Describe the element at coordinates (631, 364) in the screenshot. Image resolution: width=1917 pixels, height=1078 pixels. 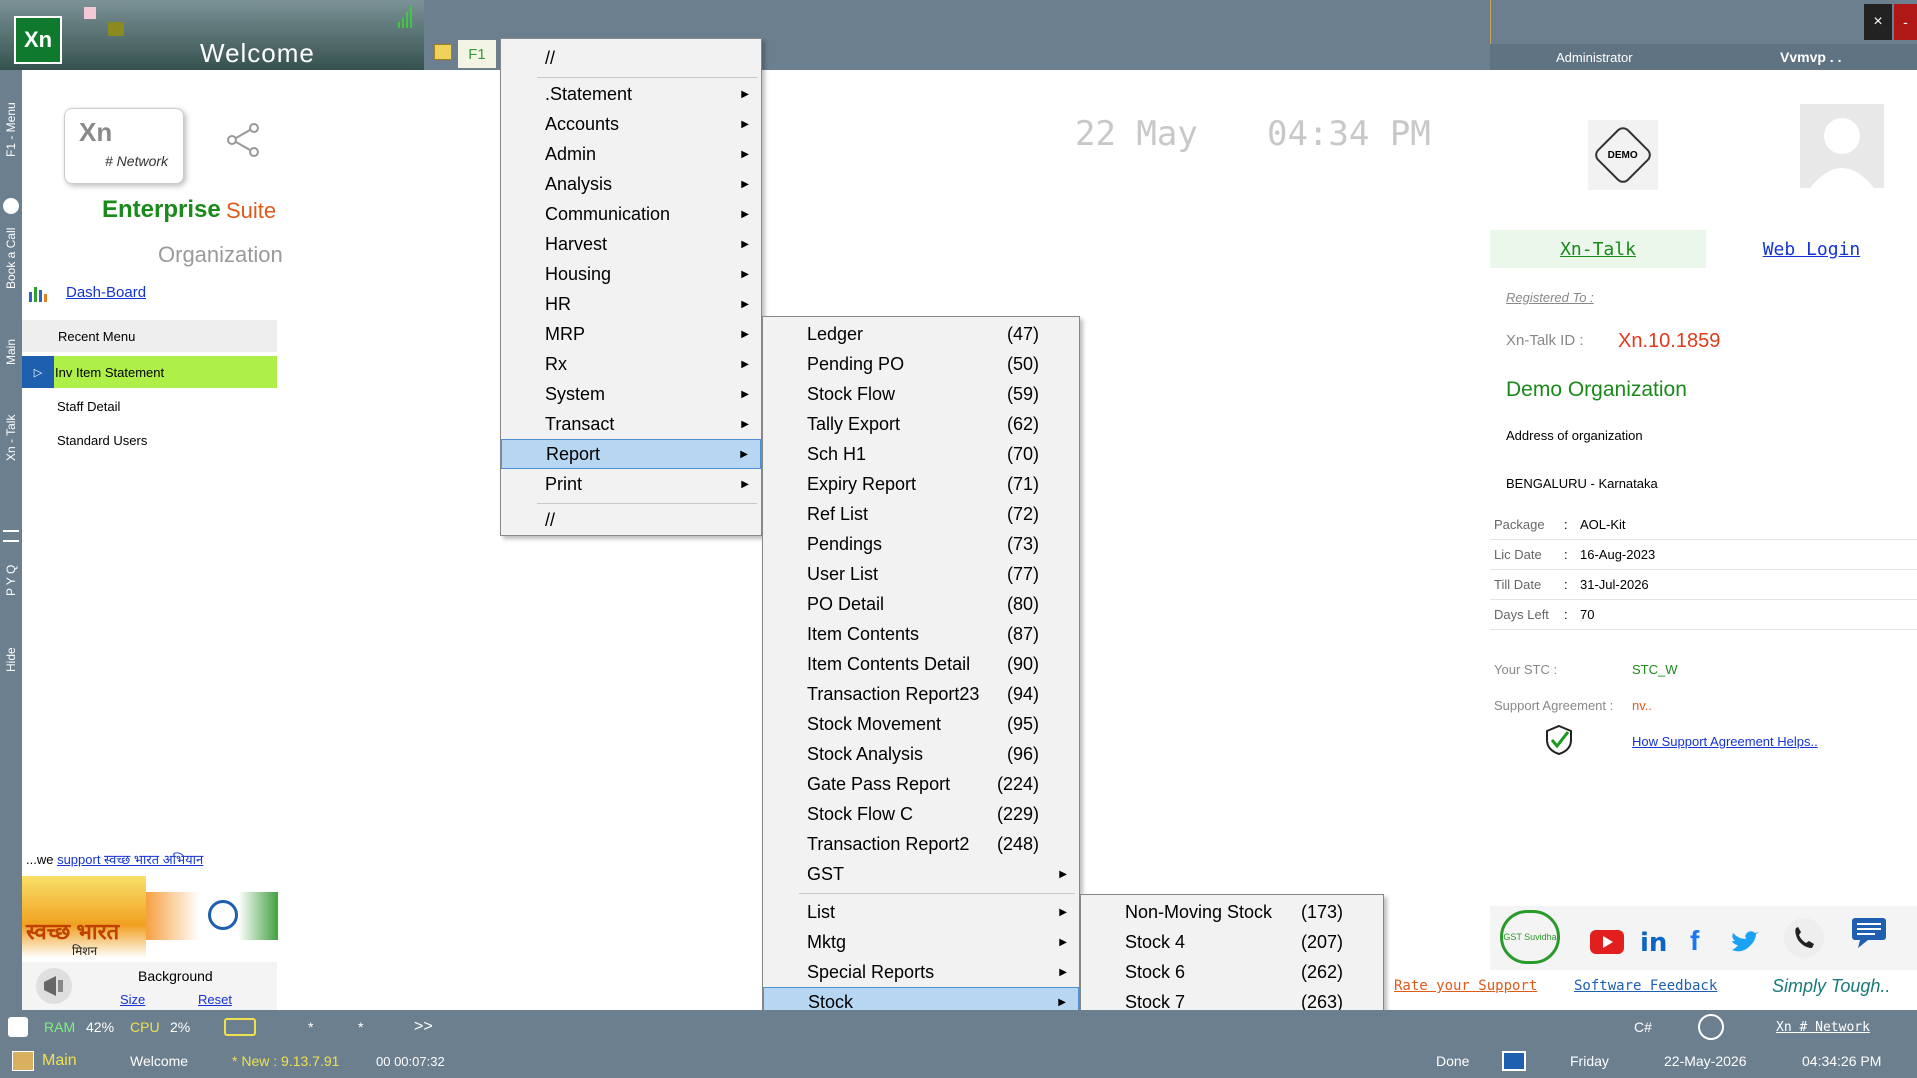
I see `menu-item: Rx ▶` at that location.